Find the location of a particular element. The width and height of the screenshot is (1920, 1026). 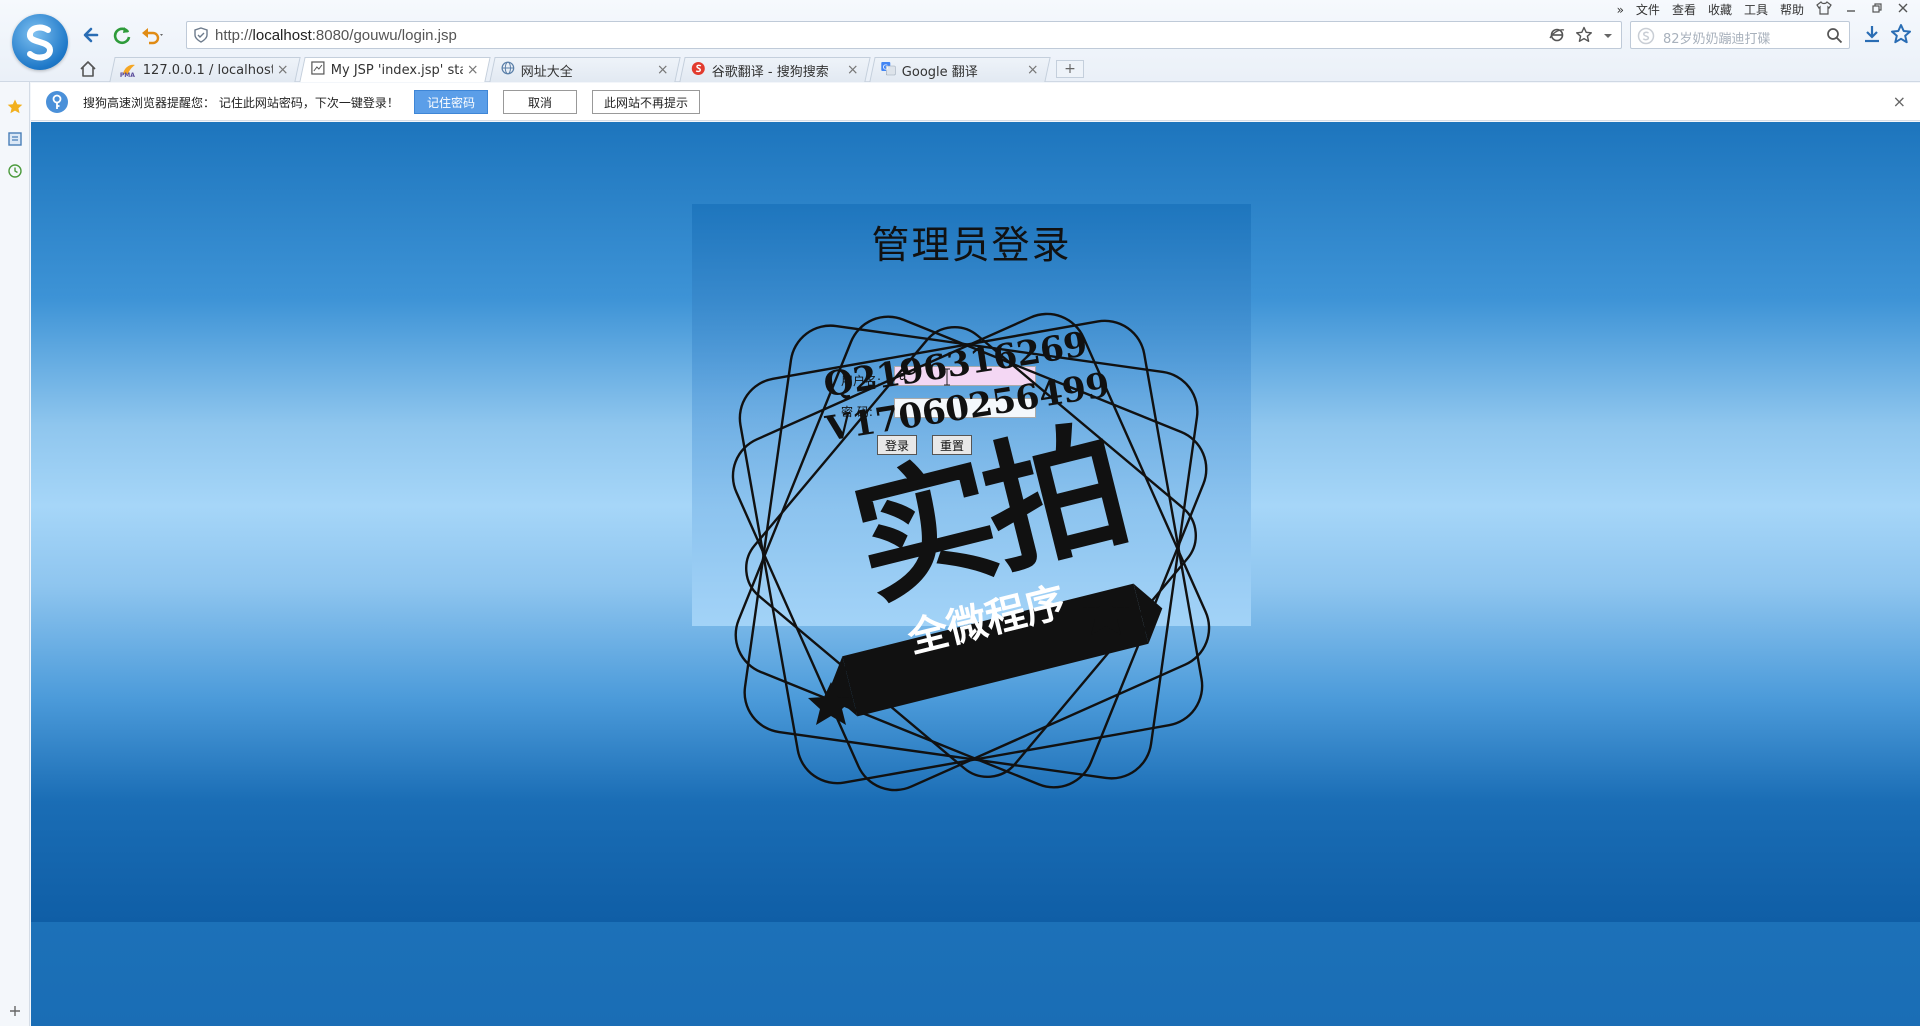

sidebar is located at coordinates (15, 554).